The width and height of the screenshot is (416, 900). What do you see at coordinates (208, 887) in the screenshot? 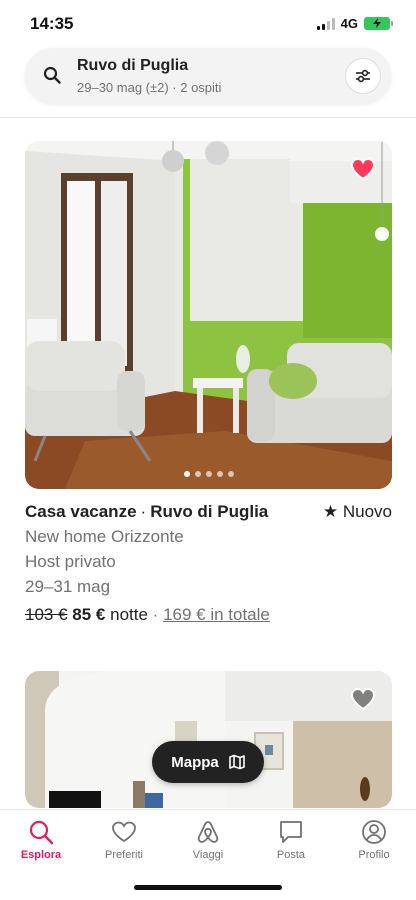
I see `home-indicator` at bounding box center [208, 887].